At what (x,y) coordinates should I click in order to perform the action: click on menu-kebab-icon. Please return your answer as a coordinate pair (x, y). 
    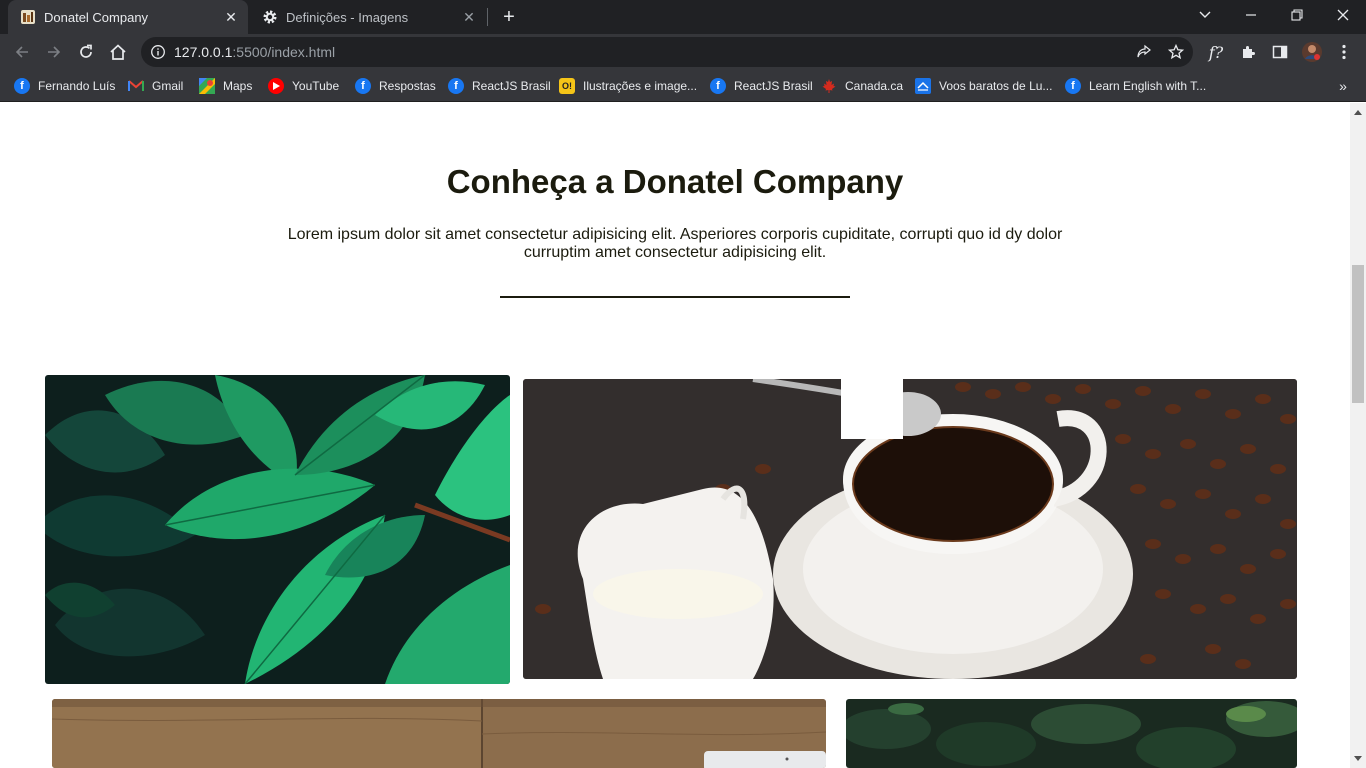
    Looking at the image, I should click on (1344, 52).